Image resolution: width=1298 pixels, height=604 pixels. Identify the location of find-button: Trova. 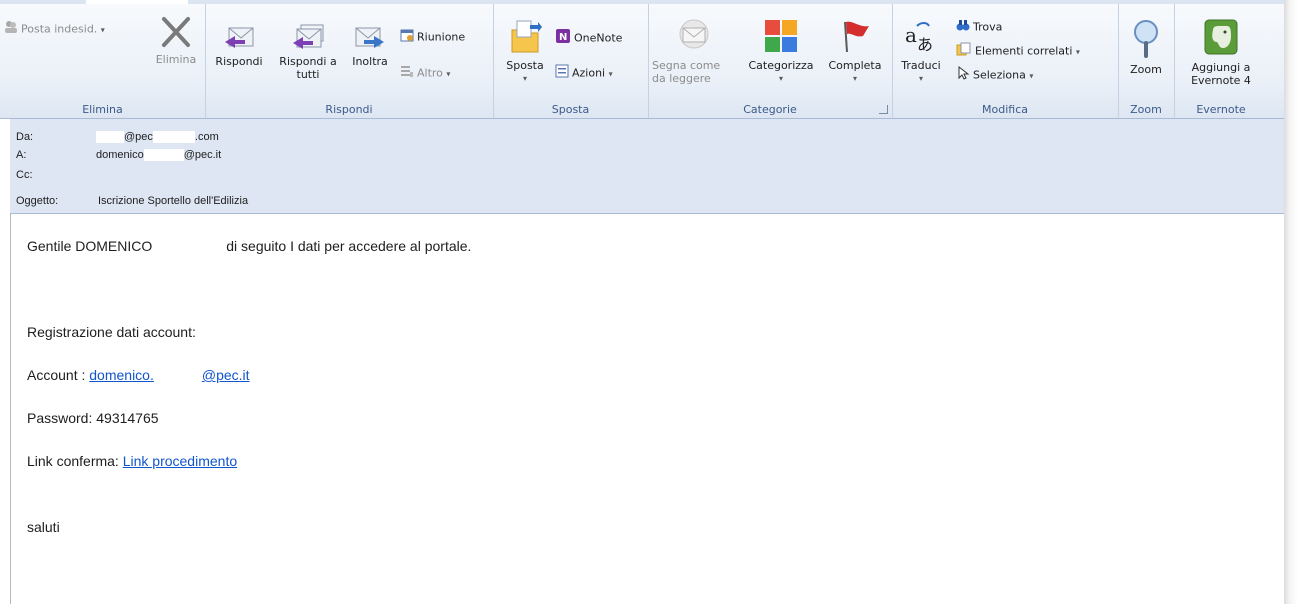
(979, 26).